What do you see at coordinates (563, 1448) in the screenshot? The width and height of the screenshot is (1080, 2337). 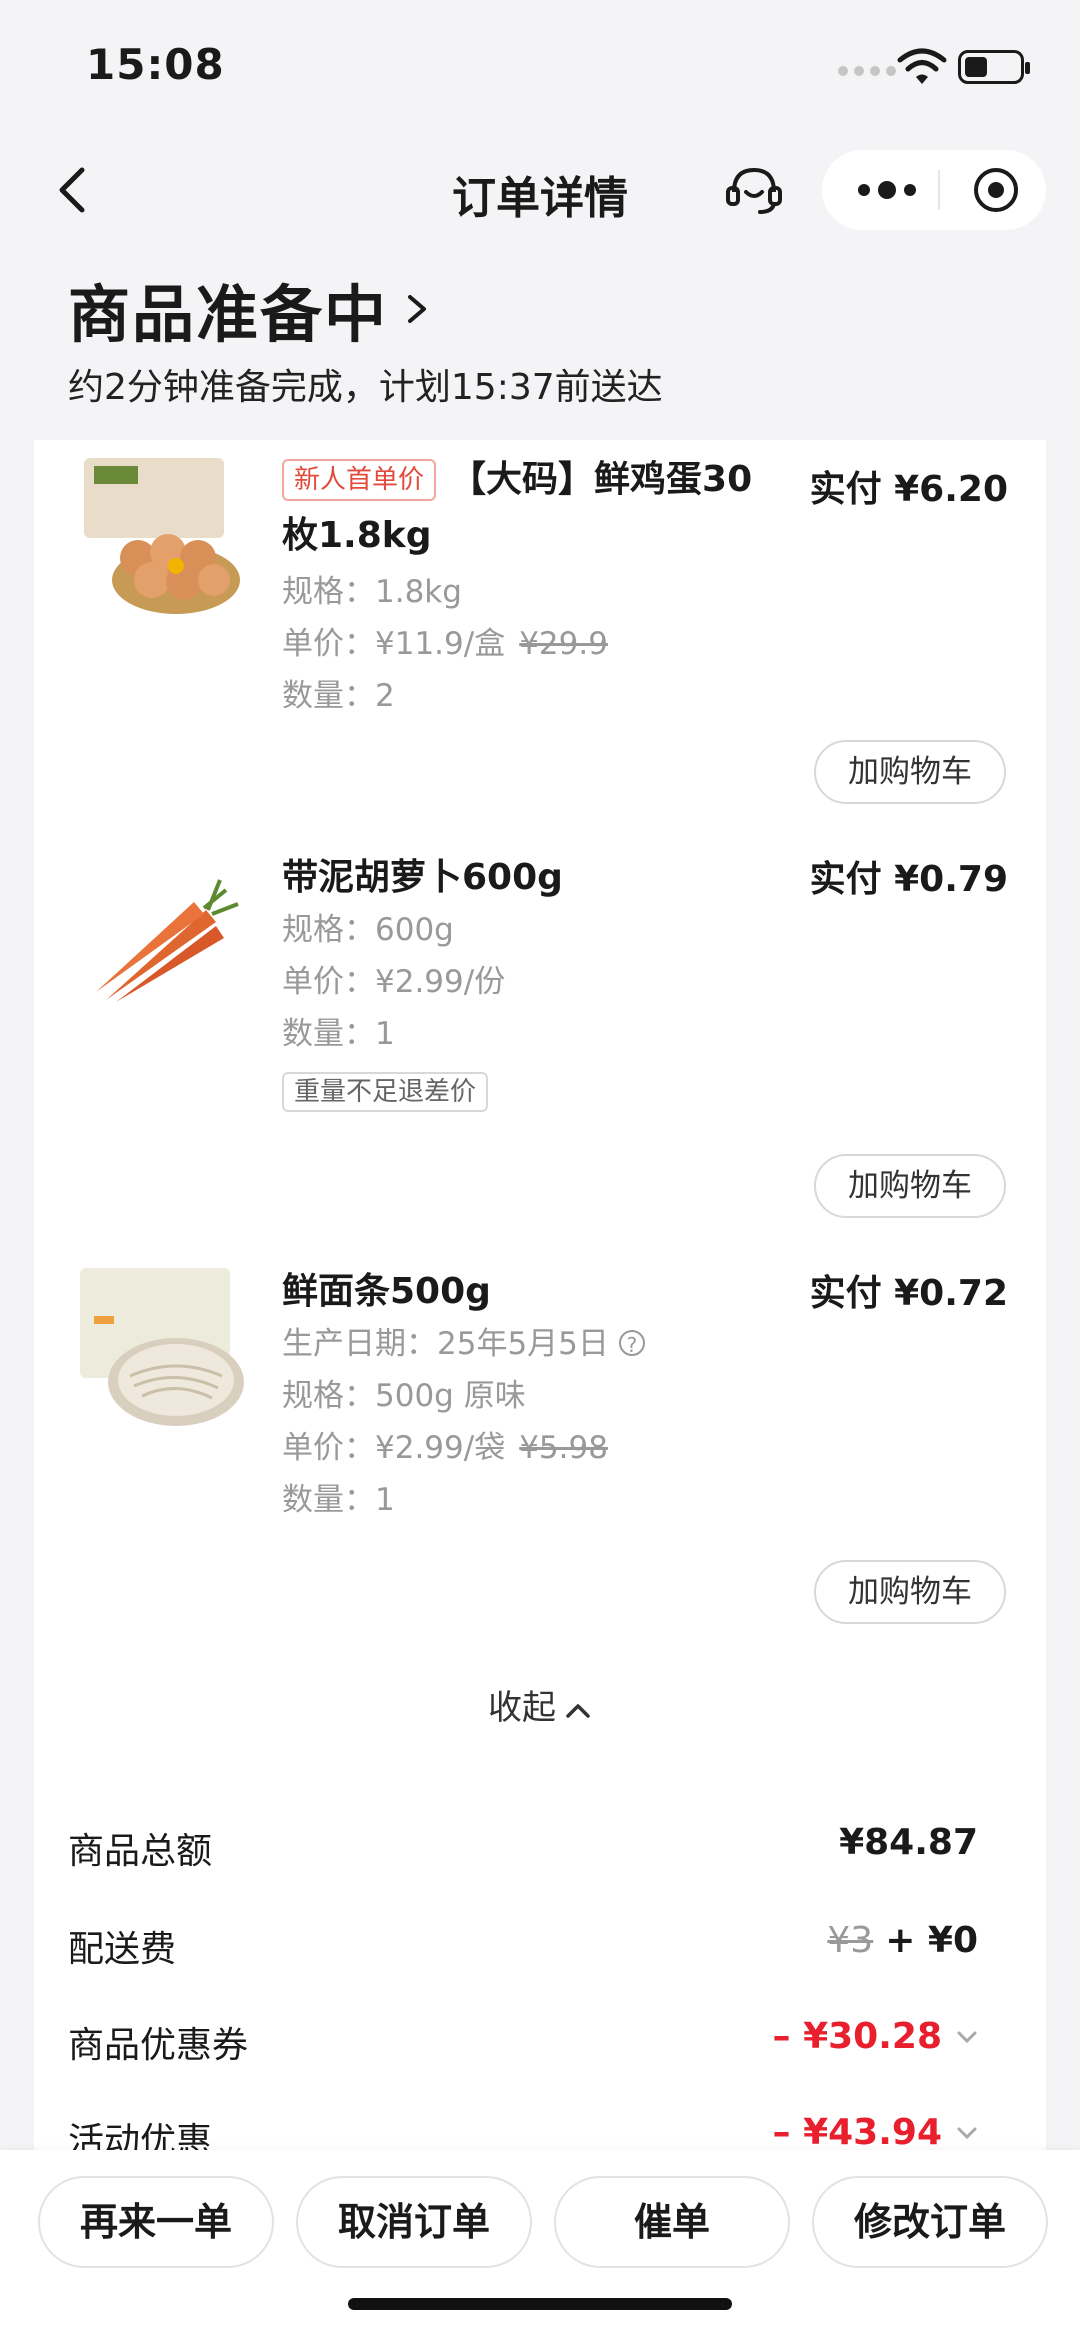 I see `original-price: ¥5.98` at bounding box center [563, 1448].